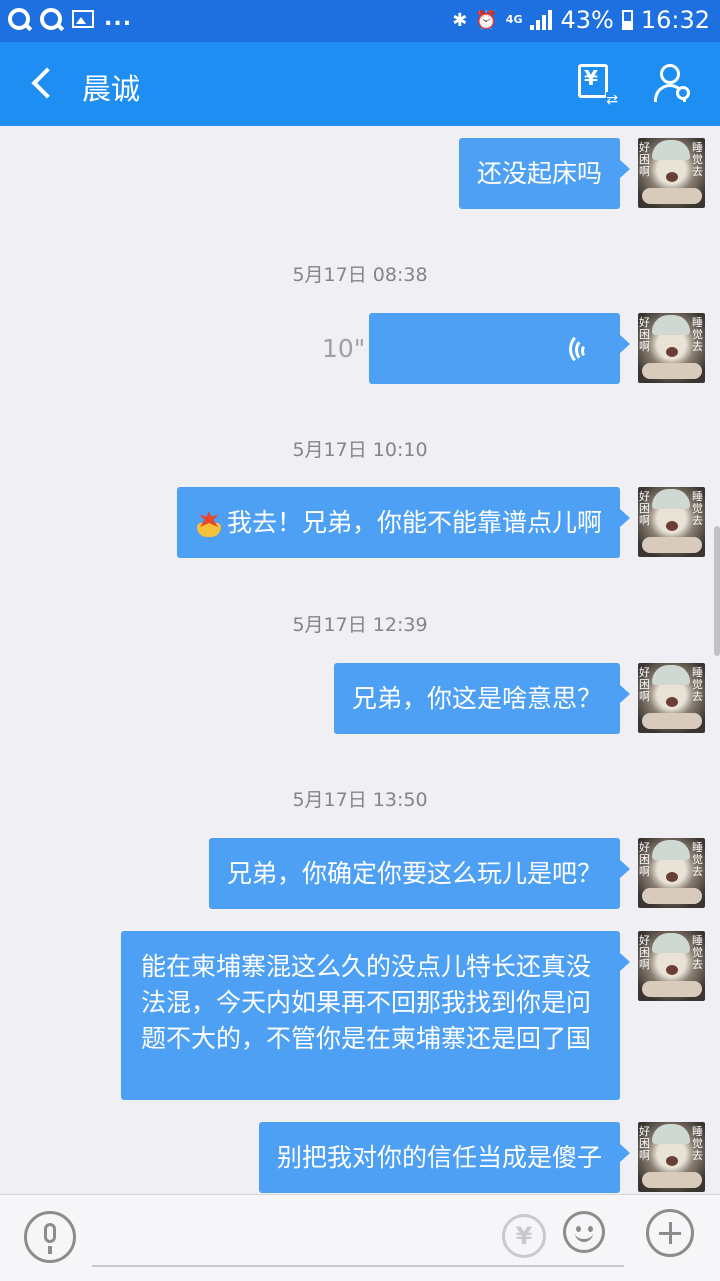 This screenshot has width=720, height=1281. What do you see at coordinates (612, 100) in the screenshot?
I see `swap-arrows: ⇄` at bounding box center [612, 100].